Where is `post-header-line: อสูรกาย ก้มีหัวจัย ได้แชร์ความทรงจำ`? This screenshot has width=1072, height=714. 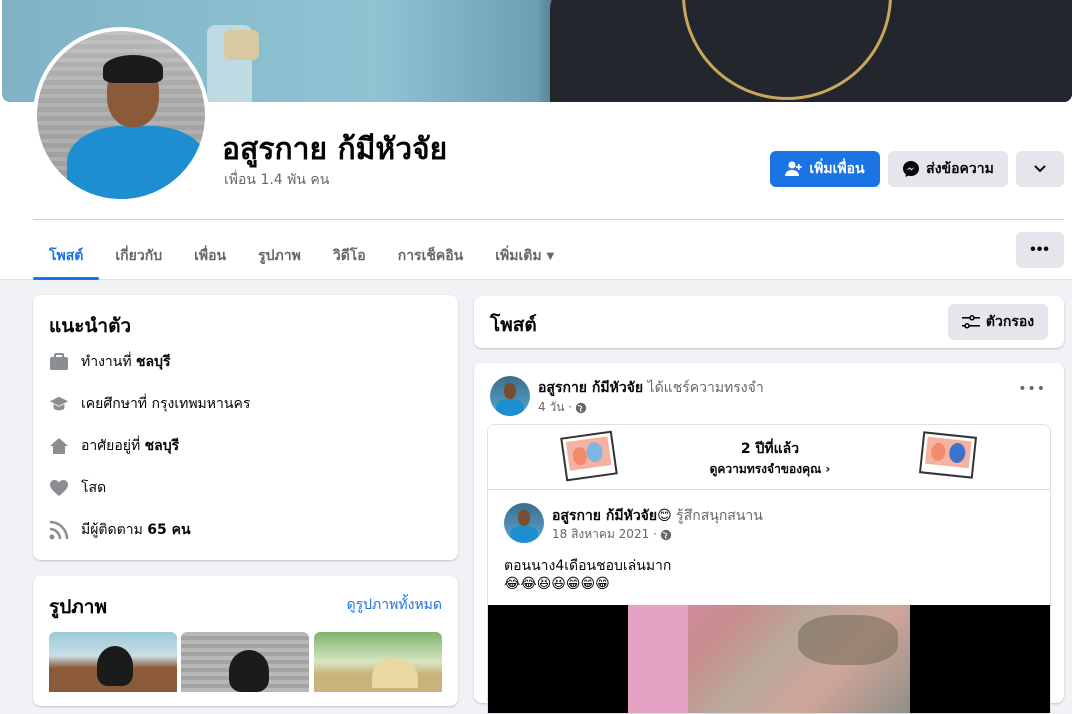
post-header-line: อสูรกาย ก้มีหัวจัย ได้แชร์ความทรงจำ is located at coordinates (651, 388).